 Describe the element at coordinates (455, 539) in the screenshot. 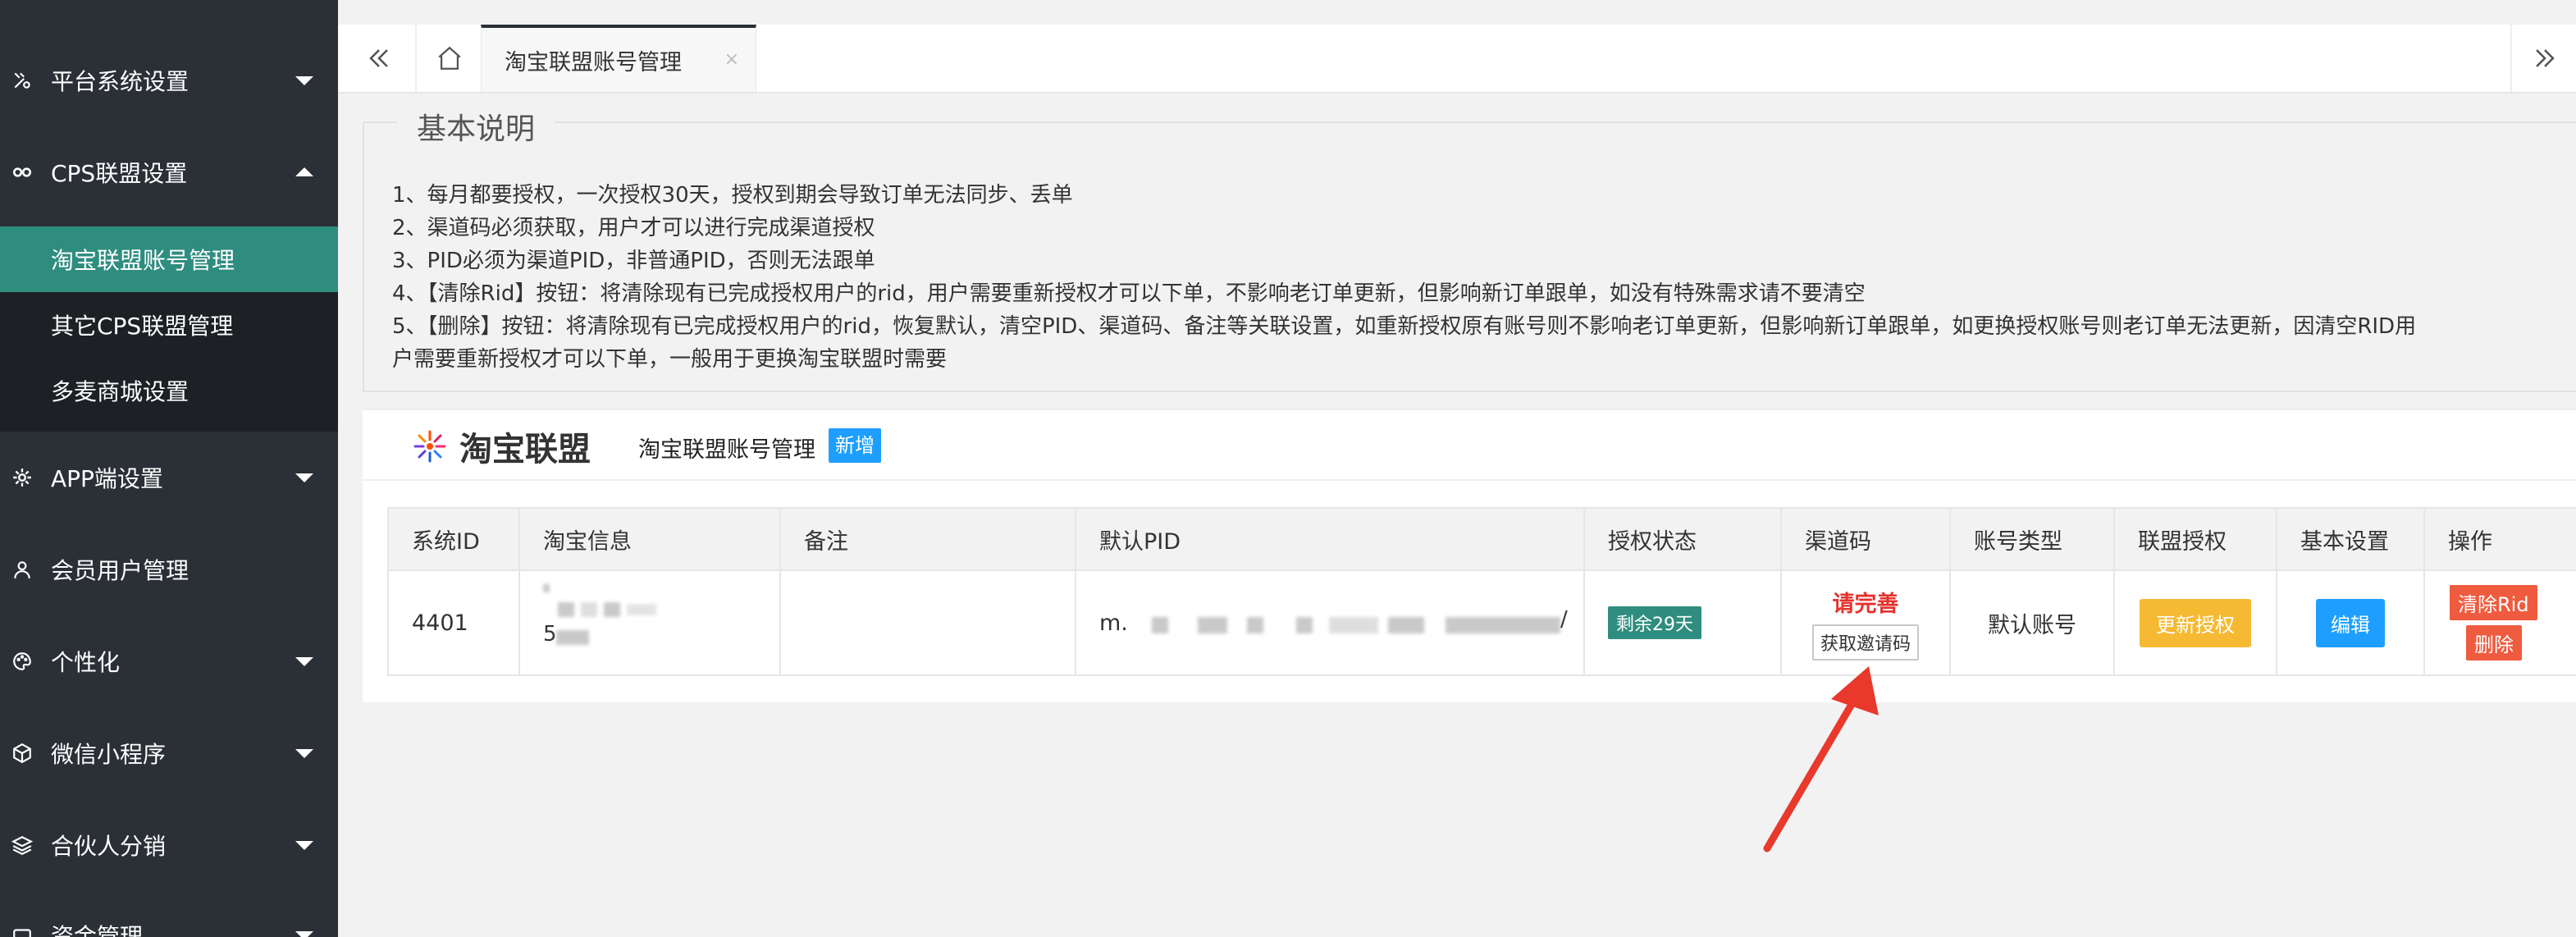

I see `column-header: 系统ID` at that location.